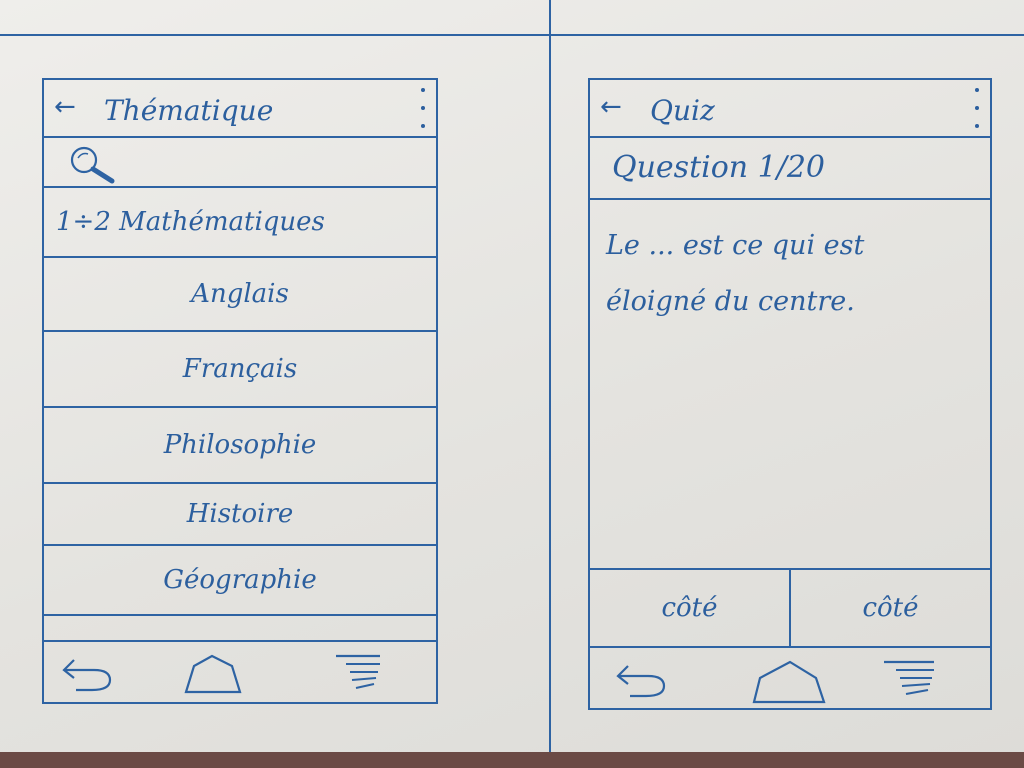 Image resolution: width=1024 pixels, height=768 pixels. I want to click on app-bar: ← Thématique, so click(240, 109).